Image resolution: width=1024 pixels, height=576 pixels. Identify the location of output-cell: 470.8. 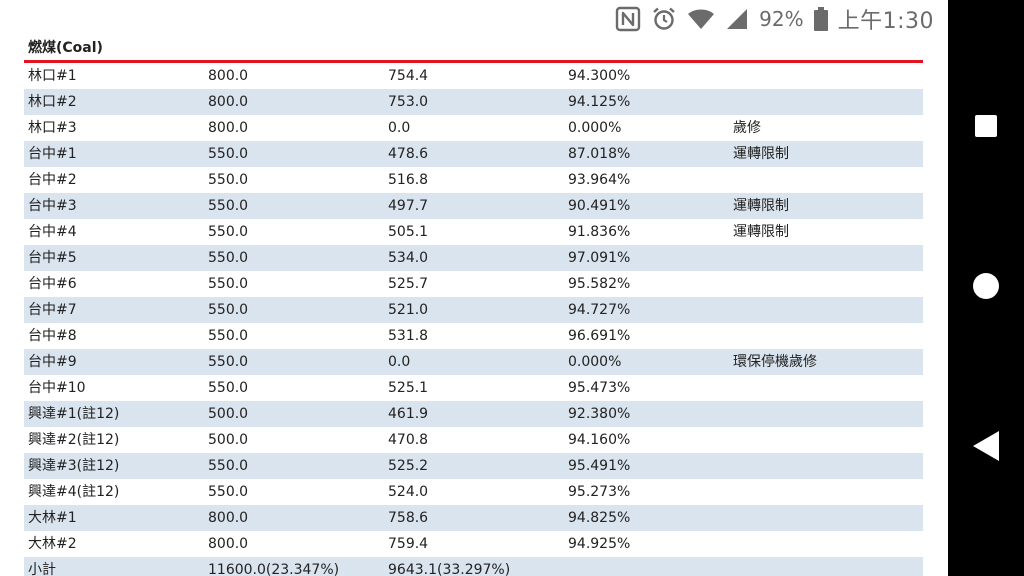
(474, 440).